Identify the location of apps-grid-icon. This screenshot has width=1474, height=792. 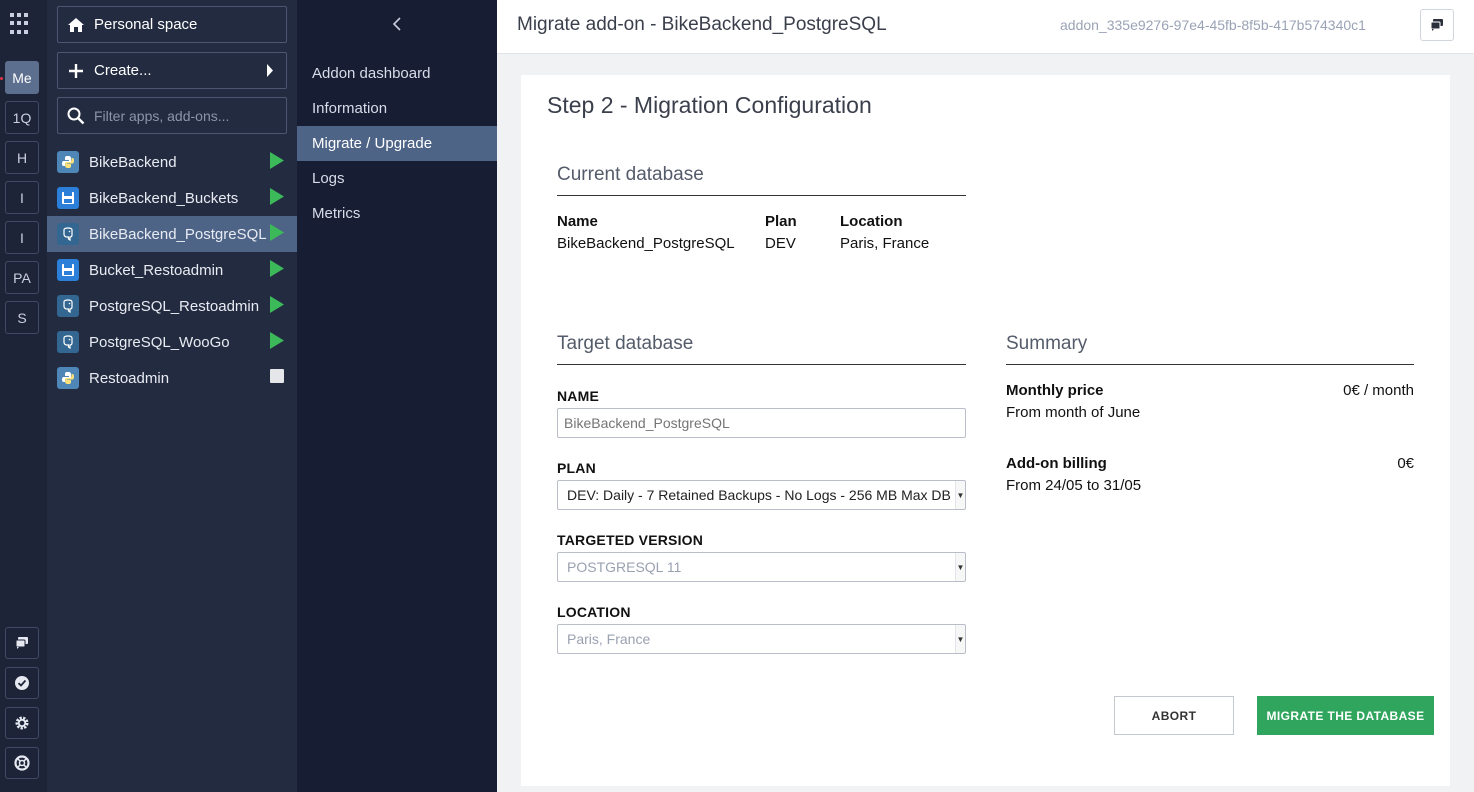
(21, 24).